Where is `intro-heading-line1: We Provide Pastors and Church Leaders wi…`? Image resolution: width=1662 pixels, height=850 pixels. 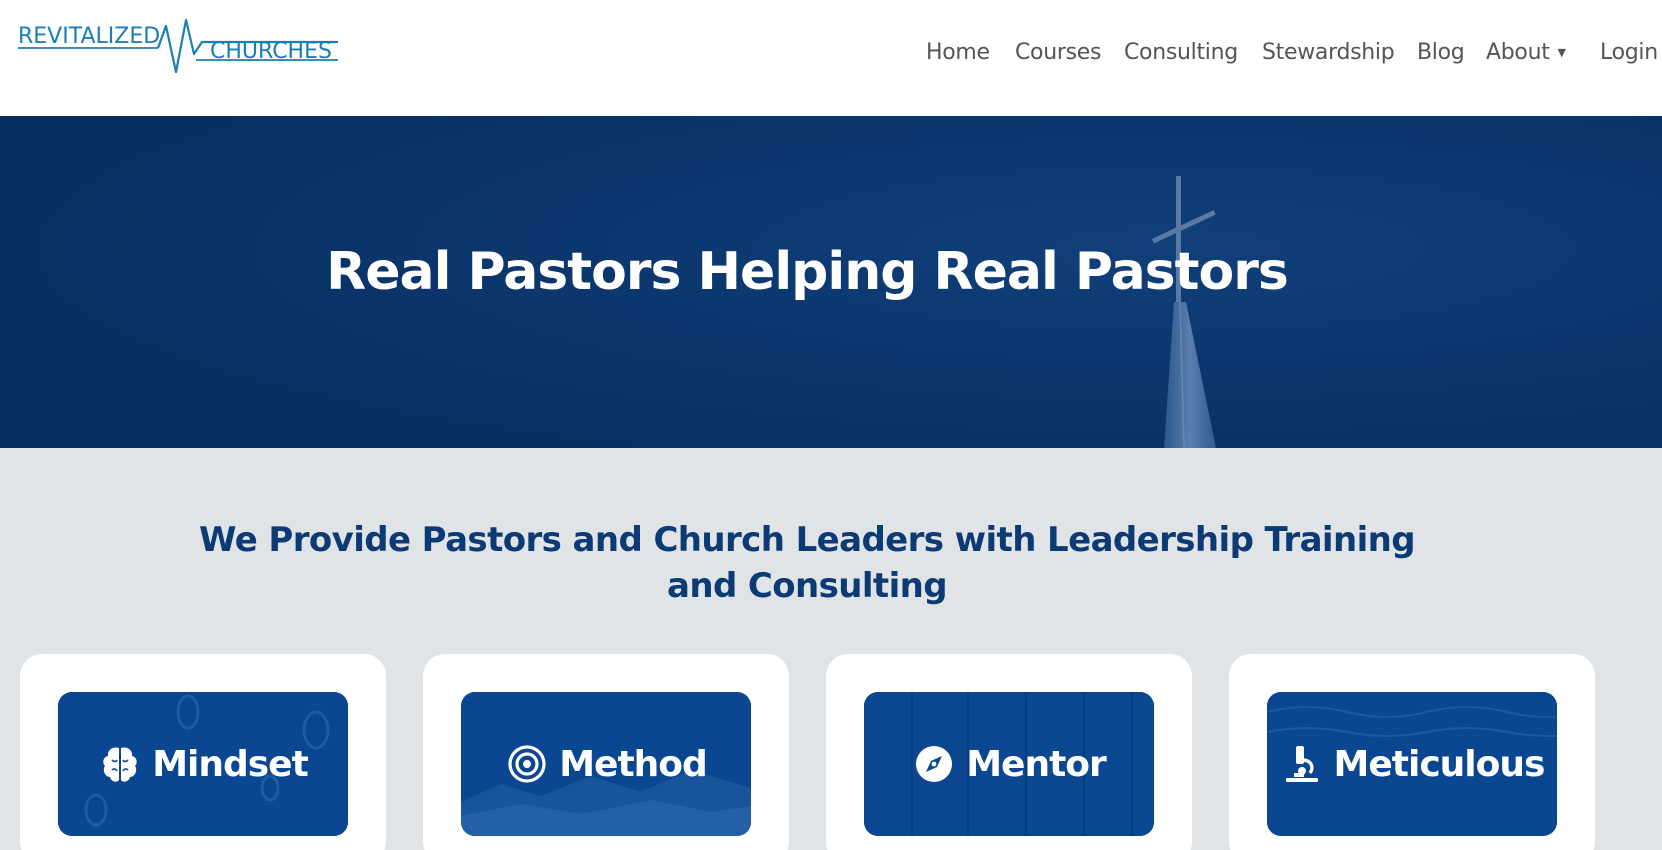 intro-heading-line1: We Provide Pastors and Church Leaders wi… is located at coordinates (807, 540).